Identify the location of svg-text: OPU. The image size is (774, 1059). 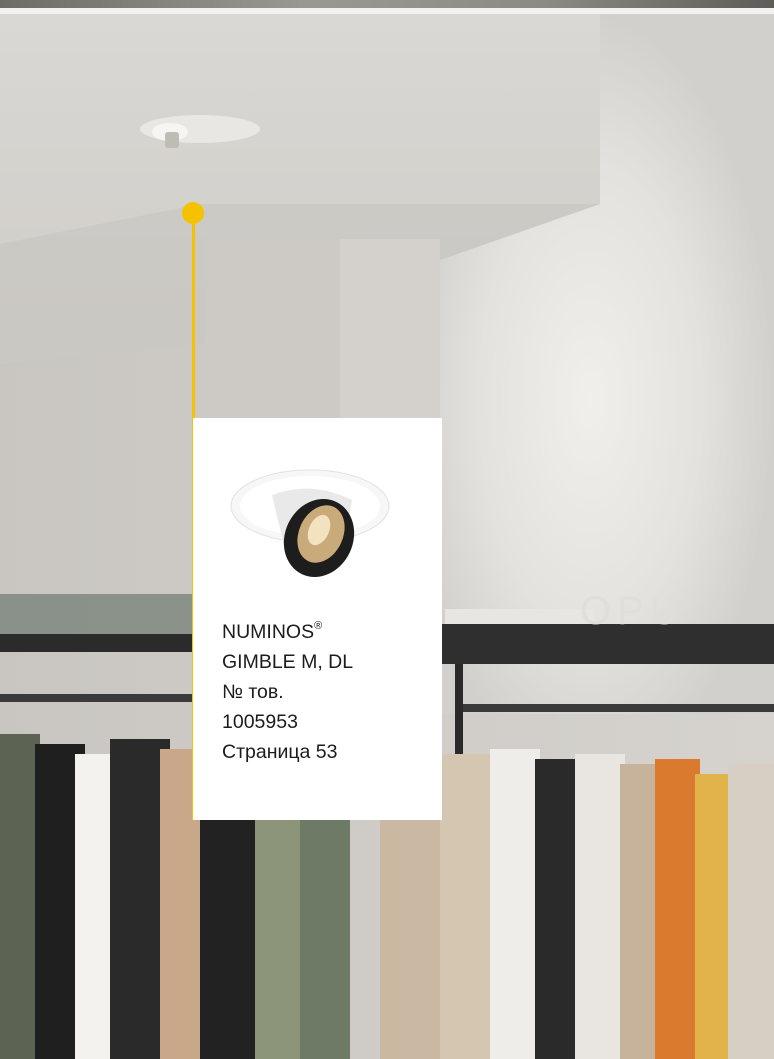
(632, 611).